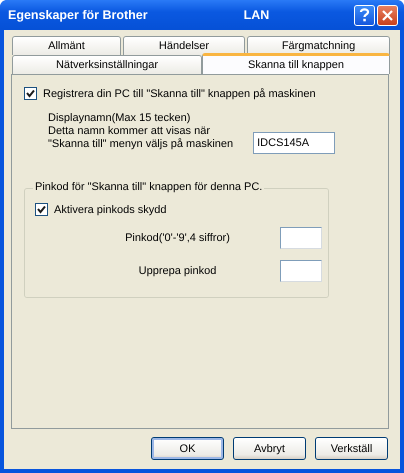 This screenshot has height=473, width=404. What do you see at coordinates (177, 238) in the screenshot?
I see `field-label: Pinkod('0'-'9',4 siffror)` at bounding box center [177, 238].